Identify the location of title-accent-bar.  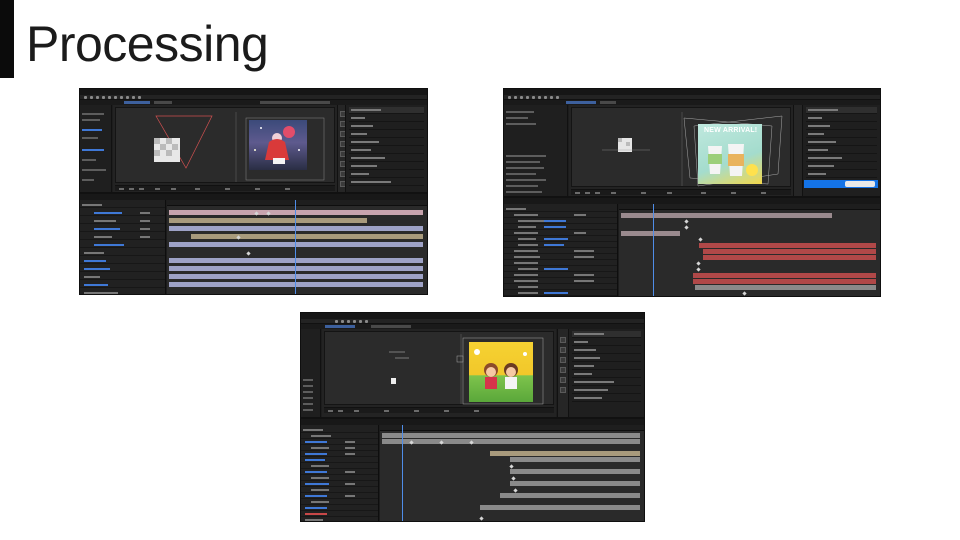
(7, 39).